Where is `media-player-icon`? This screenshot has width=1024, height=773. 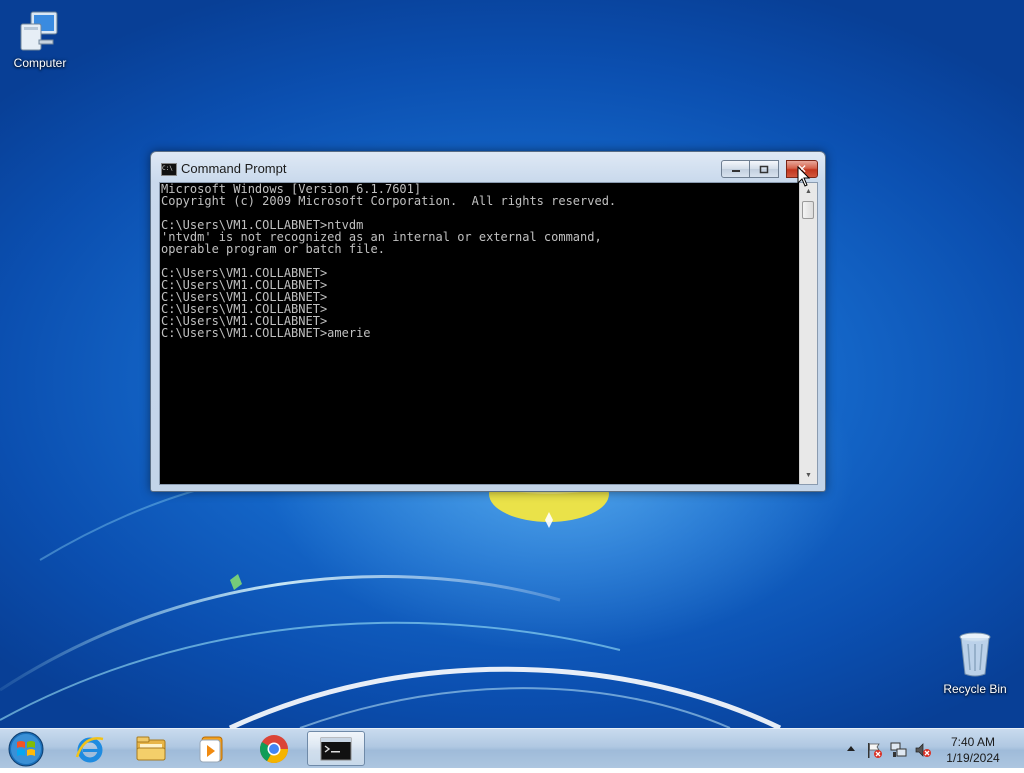 media-player-icon is located at coordinates (211, 749).